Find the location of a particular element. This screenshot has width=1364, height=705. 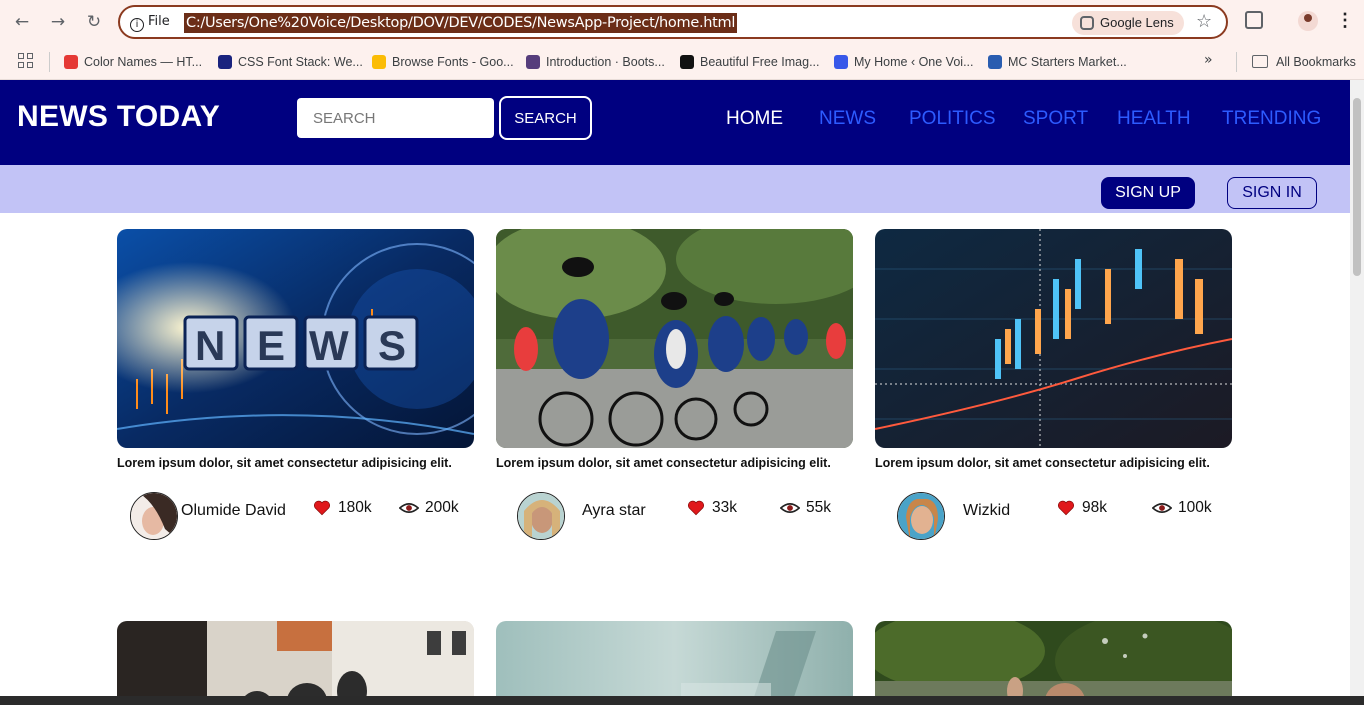

svg-text: N is located at coordinates (210, 345).